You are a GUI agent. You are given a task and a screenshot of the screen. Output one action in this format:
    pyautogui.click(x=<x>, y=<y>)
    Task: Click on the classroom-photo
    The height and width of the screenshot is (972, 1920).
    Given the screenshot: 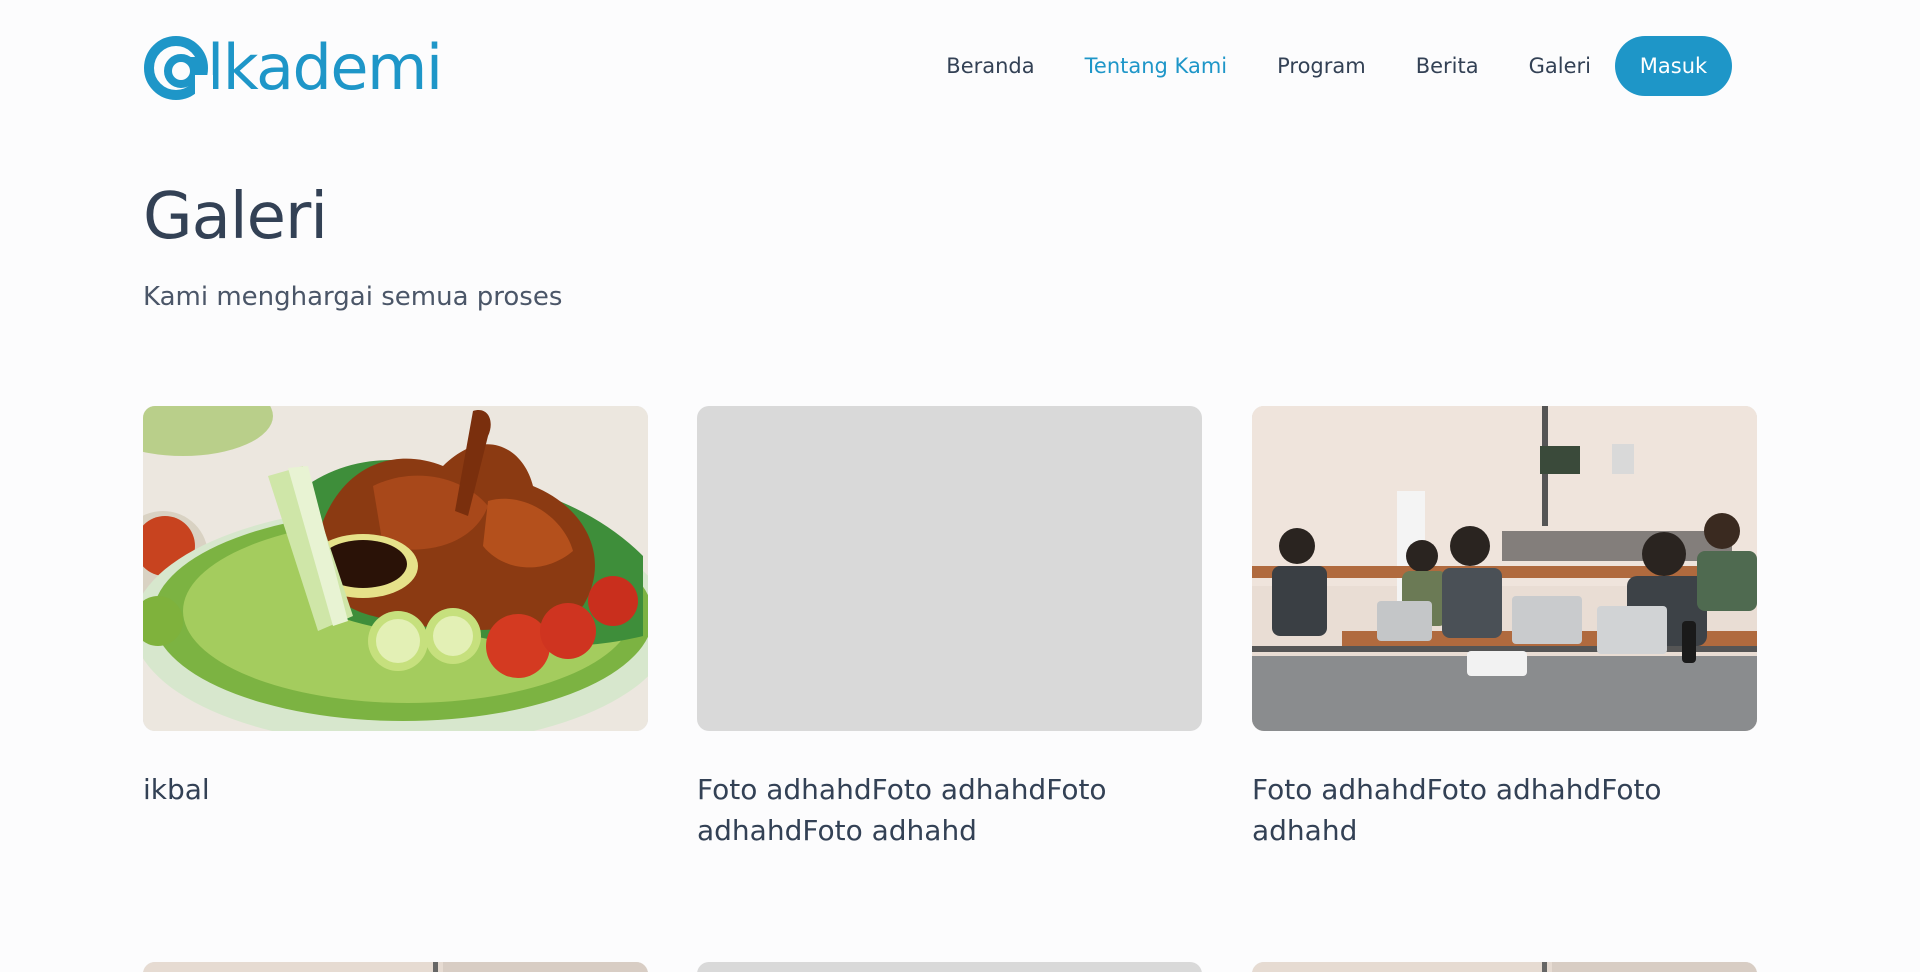 What is the action you would take?
    pyautogui.click(x=1504, y=568)
    